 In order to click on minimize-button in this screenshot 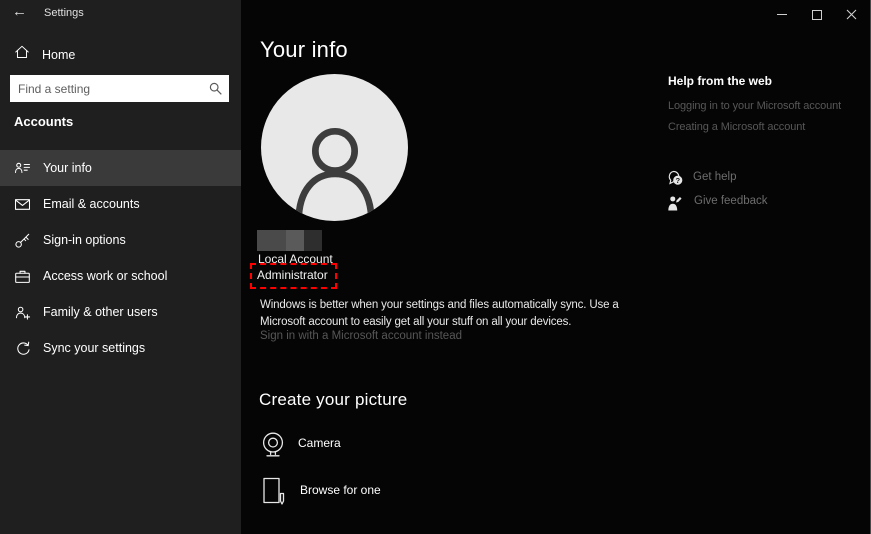, I will do `click(781, 14)`.